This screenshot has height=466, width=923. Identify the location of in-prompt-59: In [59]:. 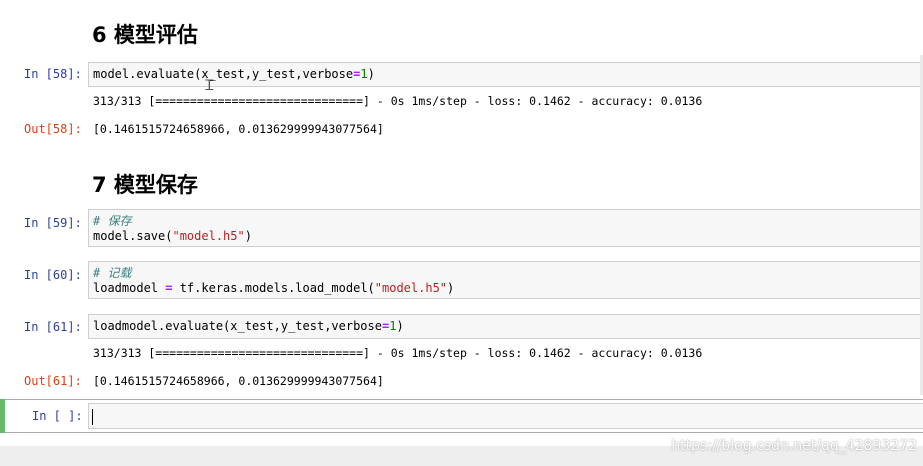
(53, 223).